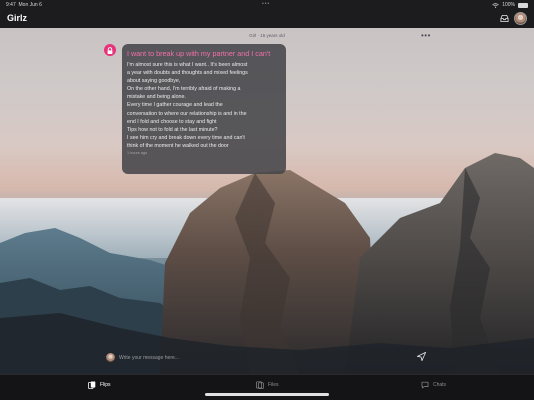  Describe the element at coordinates (523, 5) in the screenshot. I see `battery-icon` at that location.